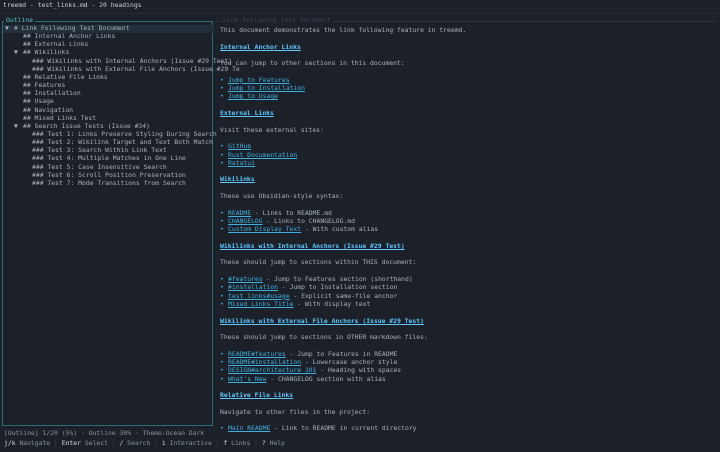  What do you see at coordinates (262, 155) in the screenshot?
I see `link: Rust Documentation` at bounding box center [262, 155].